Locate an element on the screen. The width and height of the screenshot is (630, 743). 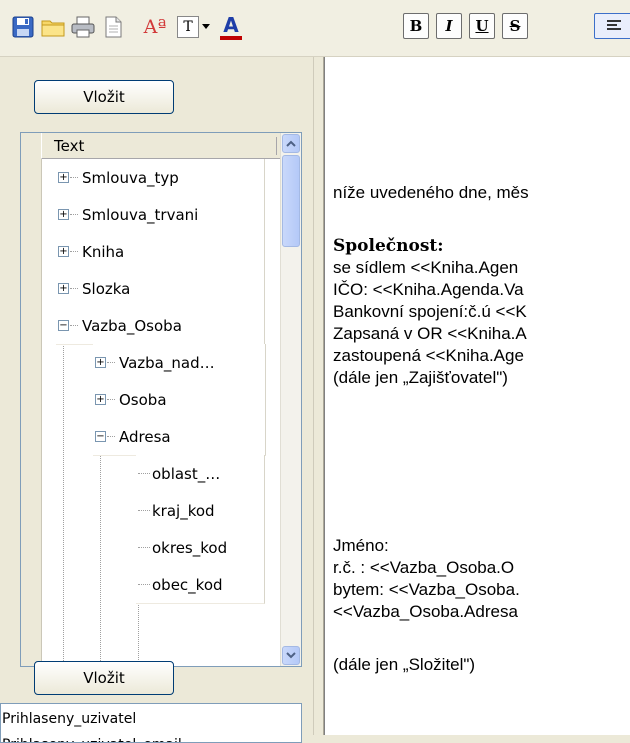
font-size-glyph: Aª is located at coordinates (155, 27).